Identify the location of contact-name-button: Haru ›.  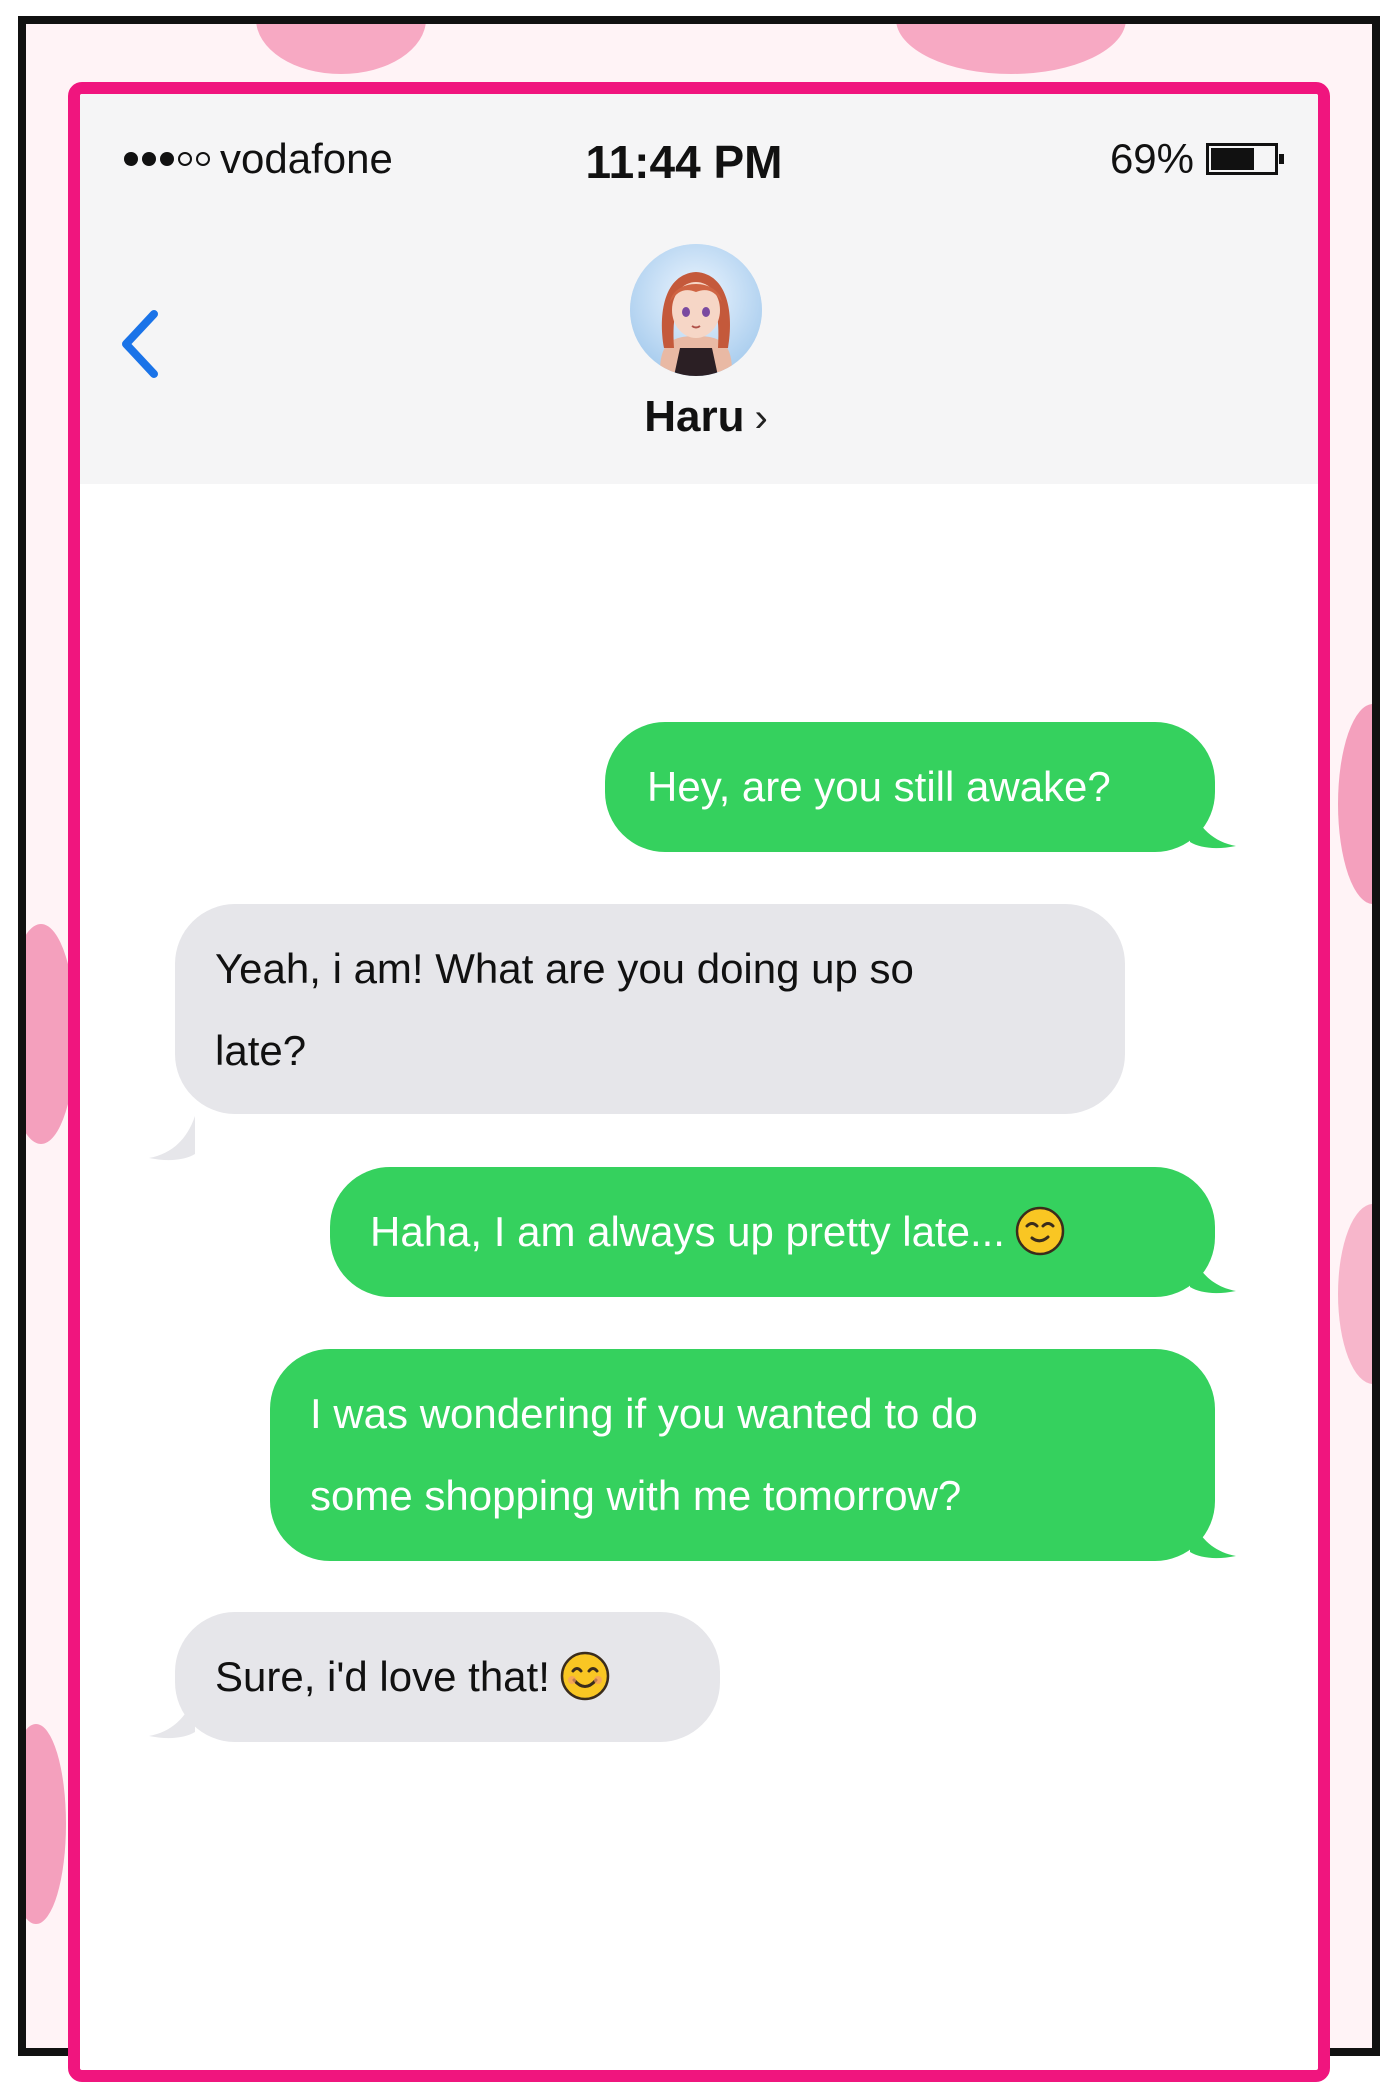
(706, 417).